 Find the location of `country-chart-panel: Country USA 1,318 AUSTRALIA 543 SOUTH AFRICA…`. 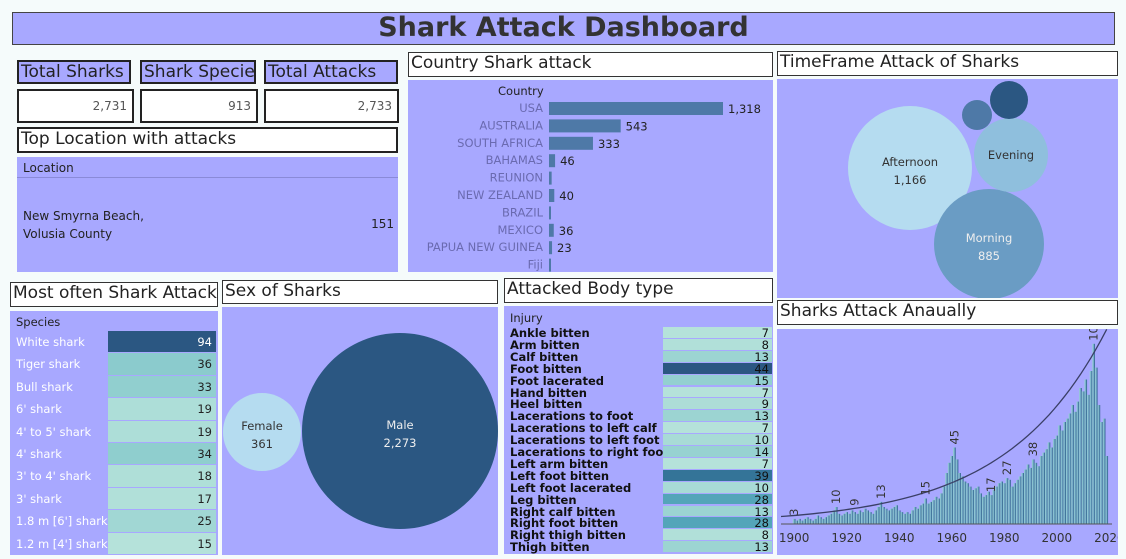

country-chart-panel: Country USA 1,318 AUSTRALIA 543 SOUTH AFRICA… is located at coordinates (590, 176).